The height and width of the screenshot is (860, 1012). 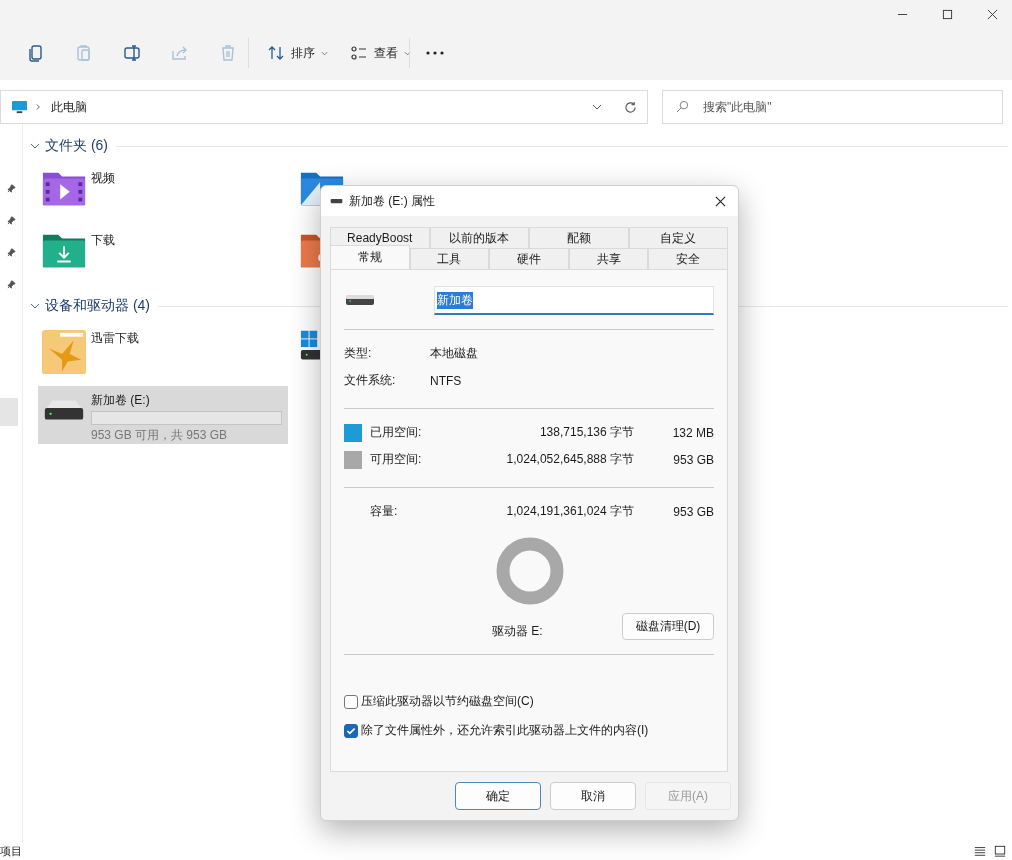 What do you see at coordinates (947, 14) in the screenshot?
I see `maximize-icon` at bounding box center [947, 14].